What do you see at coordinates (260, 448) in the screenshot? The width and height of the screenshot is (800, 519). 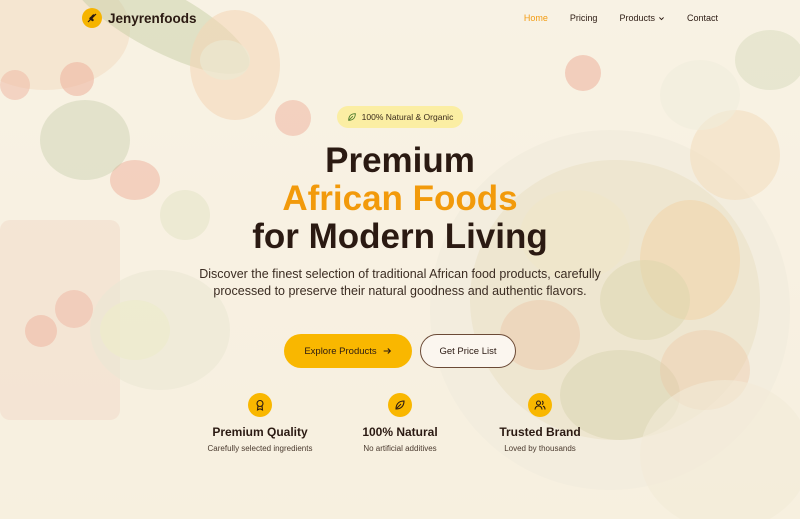 I see `feature-description: Carefully selected ingredients` at bounding box center [260, 448].